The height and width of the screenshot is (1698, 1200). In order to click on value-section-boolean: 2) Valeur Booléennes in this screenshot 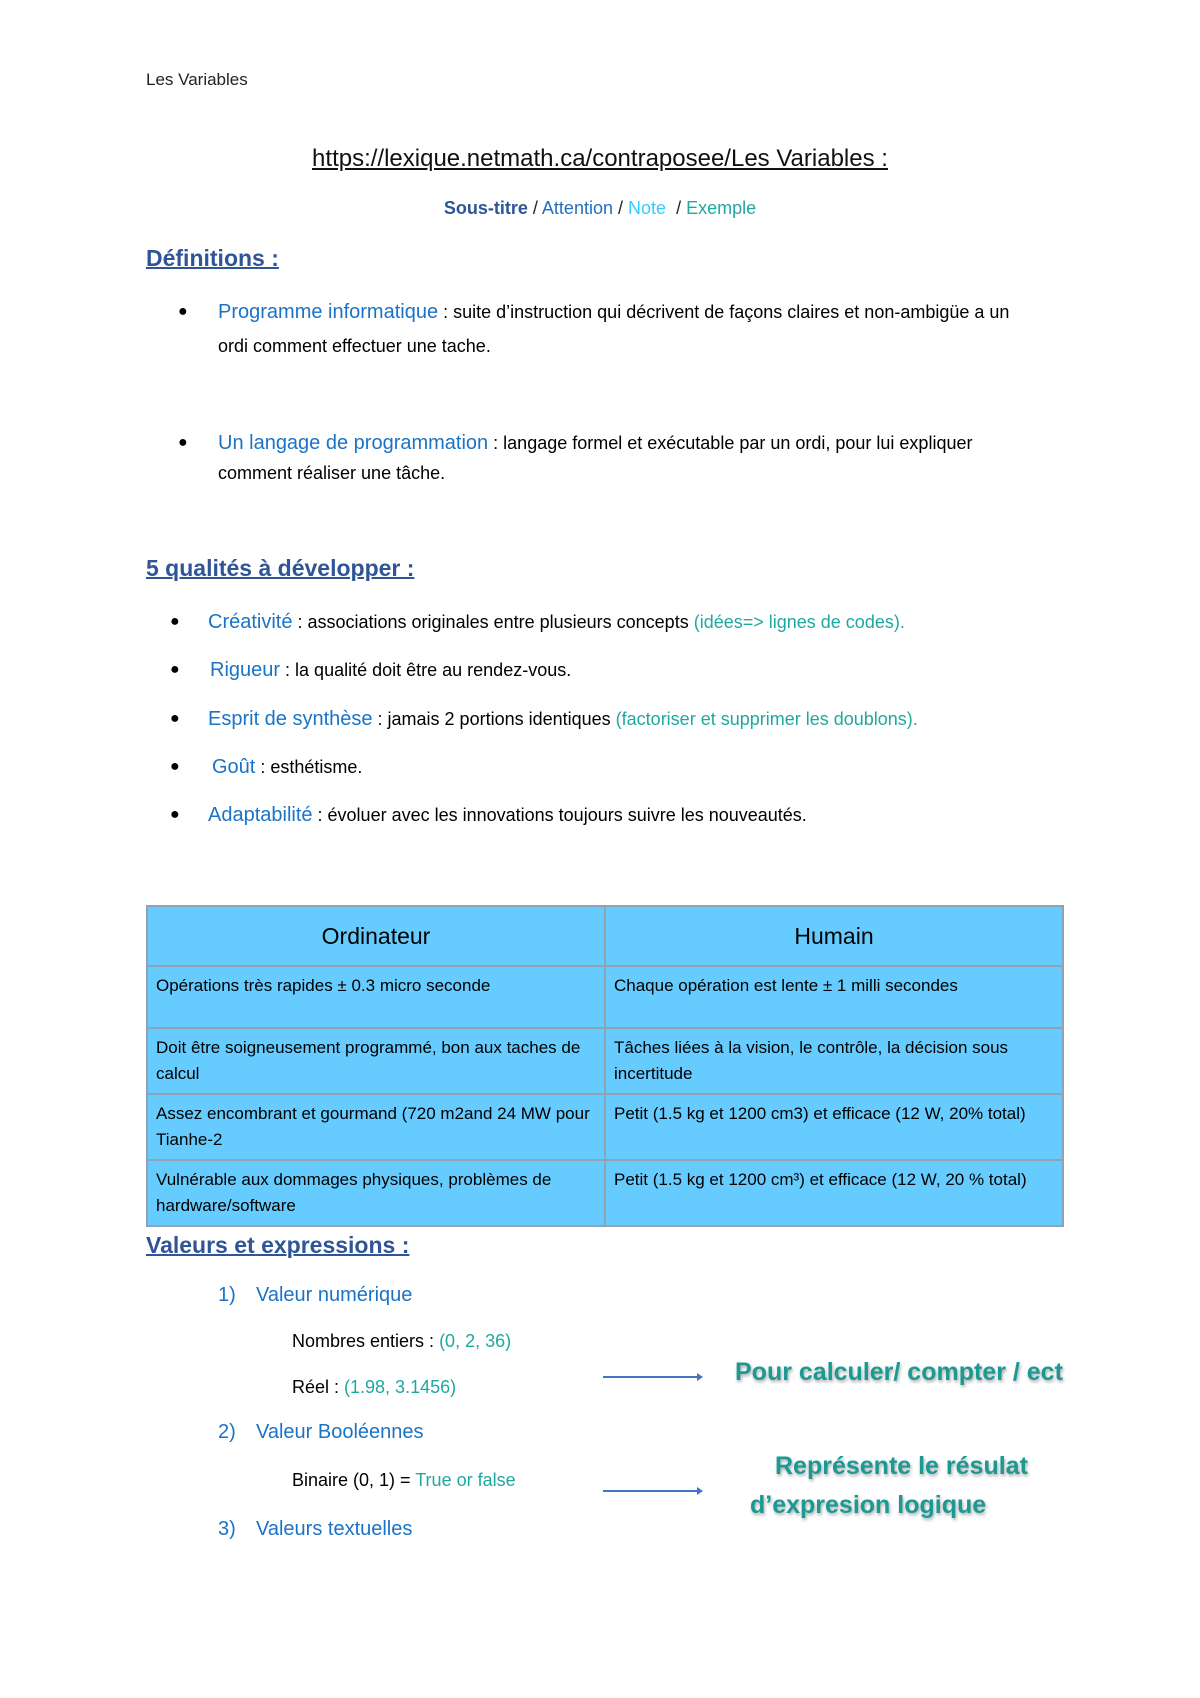, I will do `click(321, 1432)`.